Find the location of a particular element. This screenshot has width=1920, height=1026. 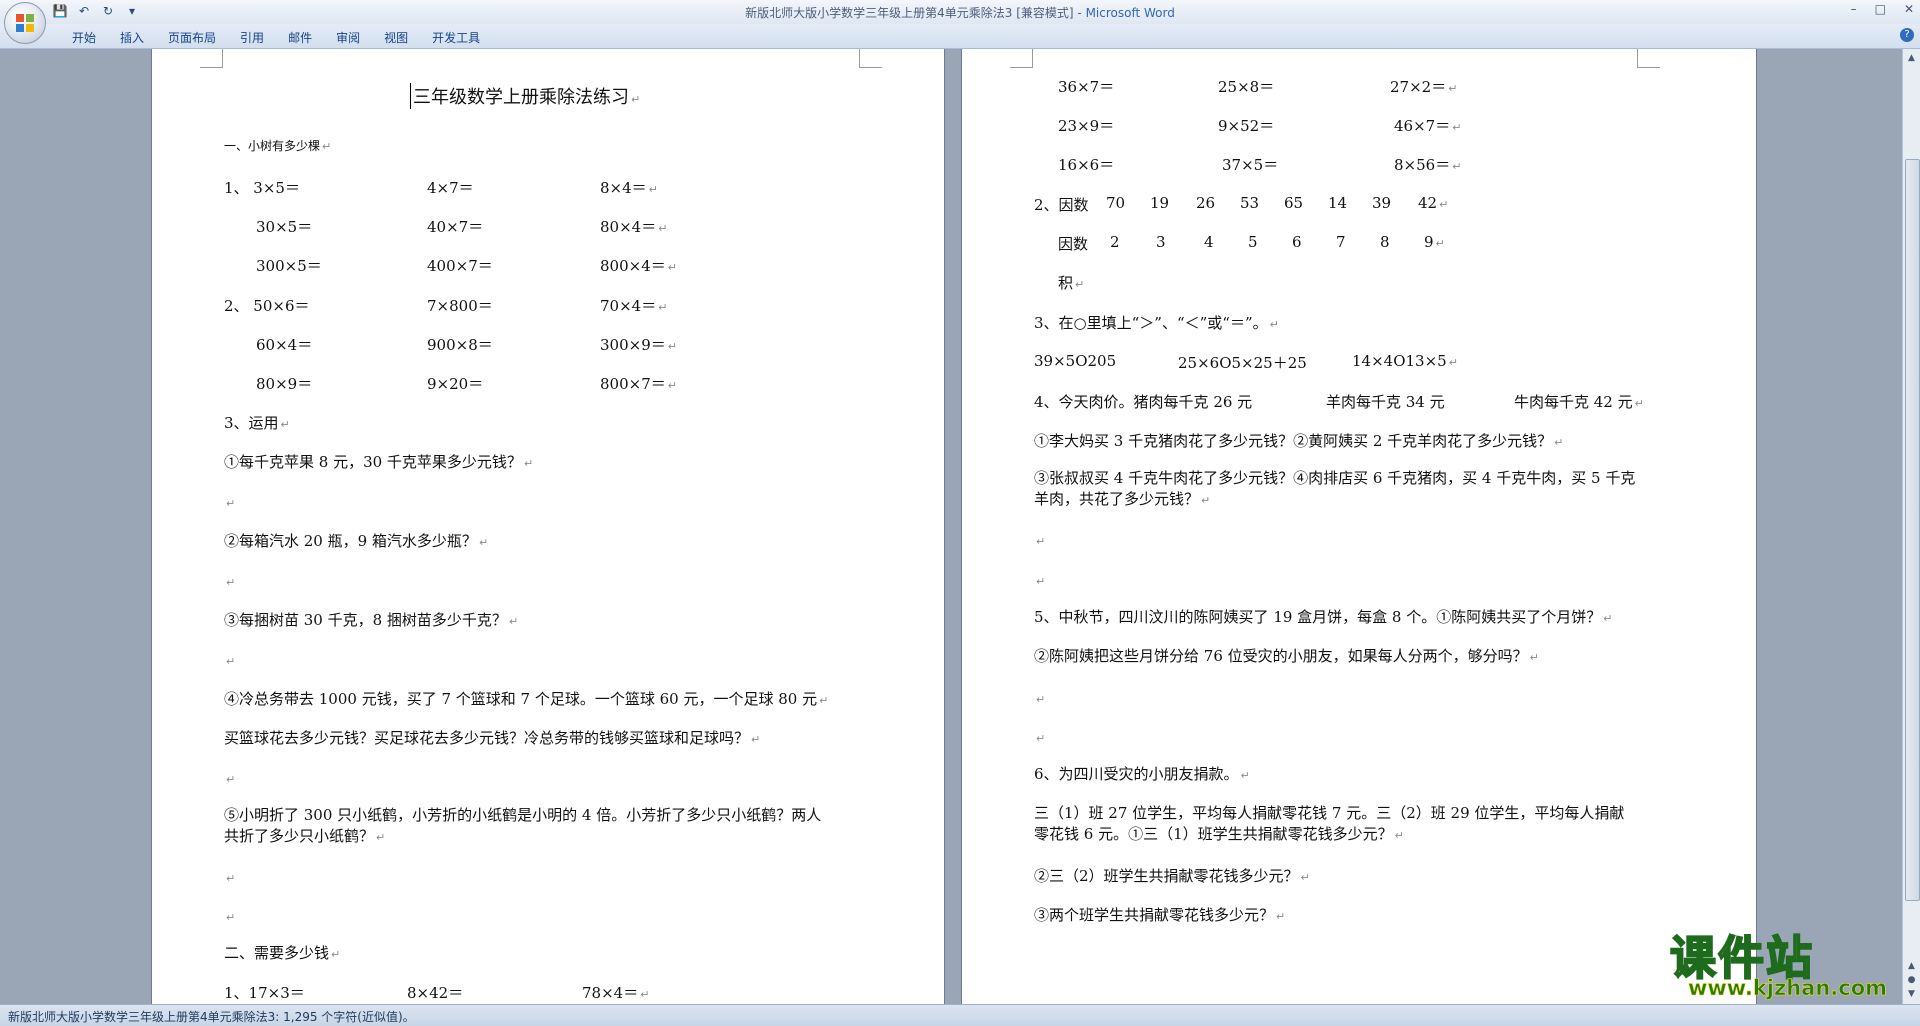

factor-value: 70 is located at coordinates (1116, 203).